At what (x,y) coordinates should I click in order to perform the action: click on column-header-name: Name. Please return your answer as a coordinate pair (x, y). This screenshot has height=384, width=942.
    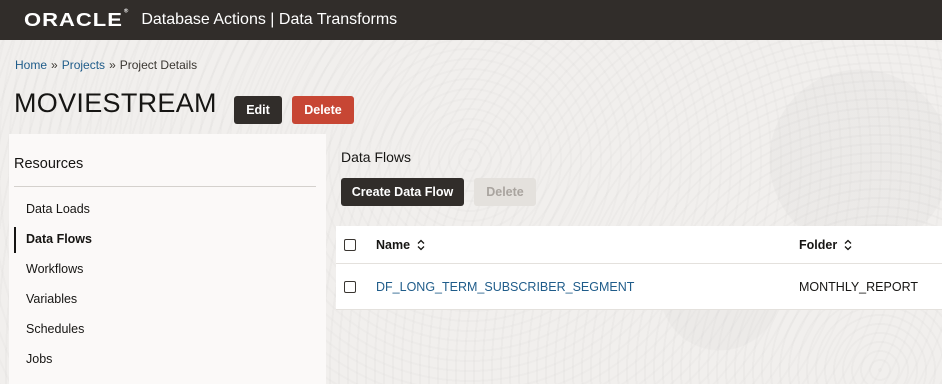
    Looking at the image, I should click on (400, 245).